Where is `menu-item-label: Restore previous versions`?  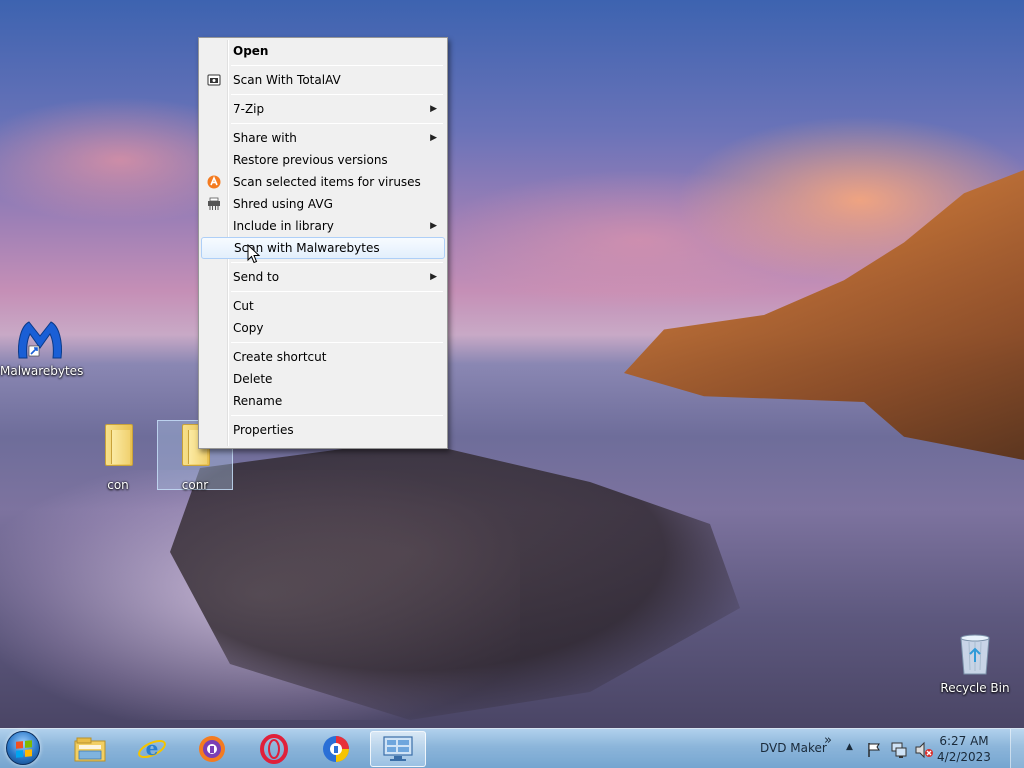 menu-item-label: Restore previous versions is located at coordinates (310, 160).